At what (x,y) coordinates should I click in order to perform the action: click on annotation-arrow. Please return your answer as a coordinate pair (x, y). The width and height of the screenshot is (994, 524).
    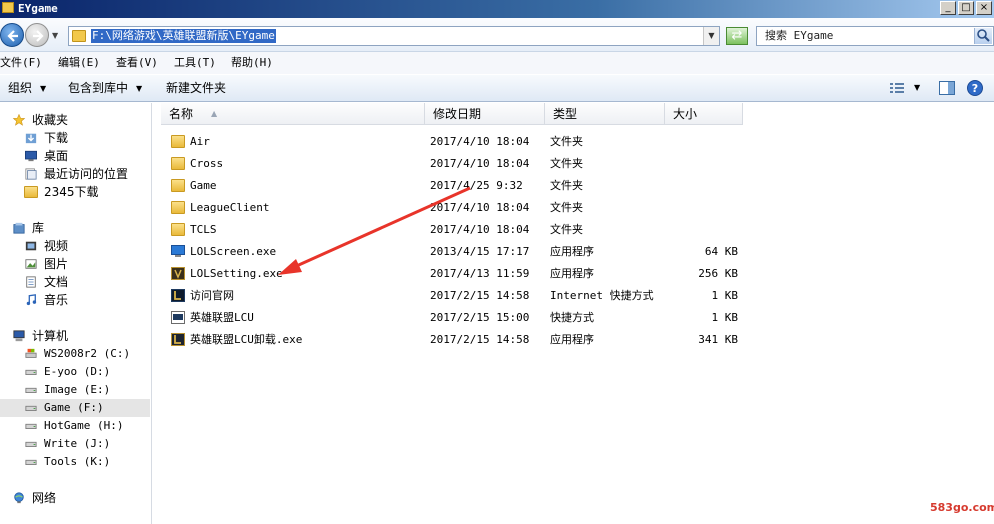
    Looking at the image, I should click on (374, 230).